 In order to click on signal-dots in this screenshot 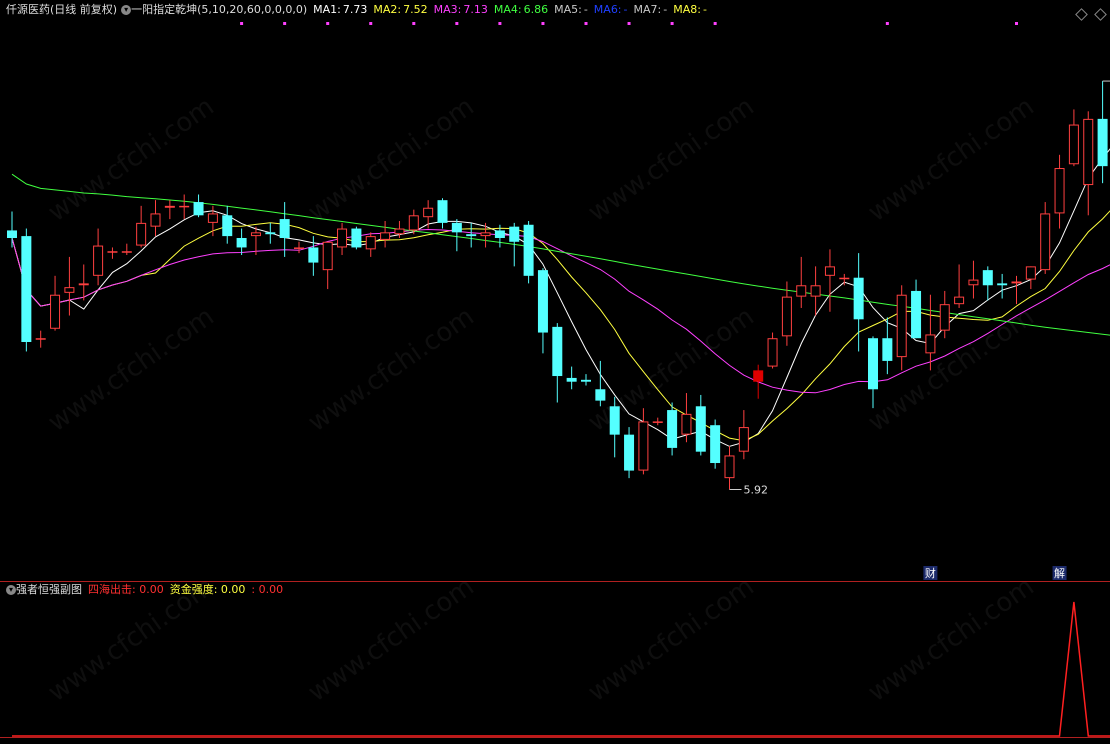, I will do `click(629, 23)`.